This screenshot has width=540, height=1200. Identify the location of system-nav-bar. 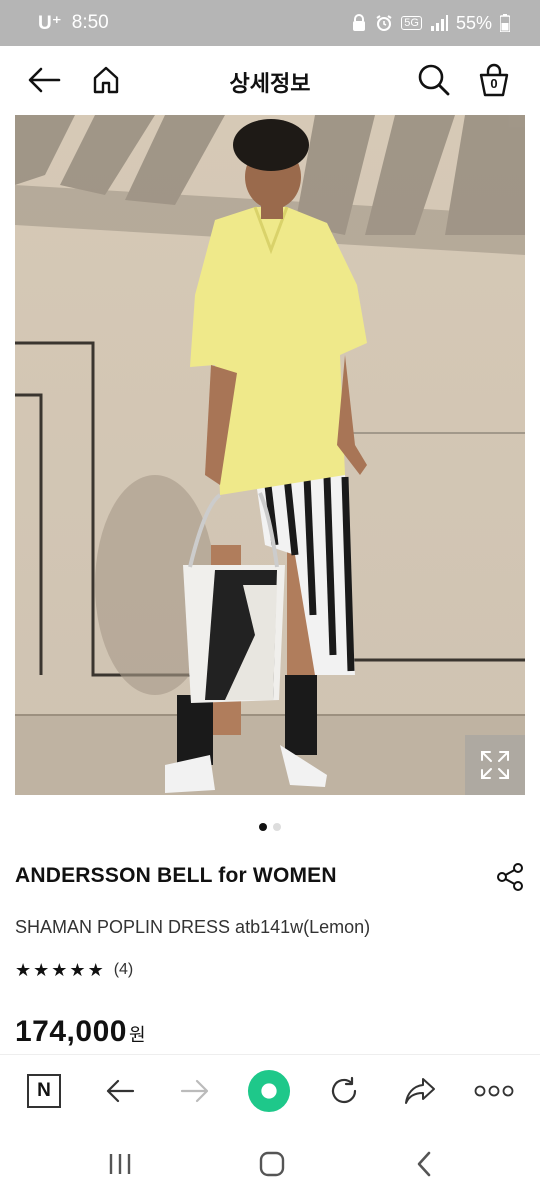
(270, 1164).